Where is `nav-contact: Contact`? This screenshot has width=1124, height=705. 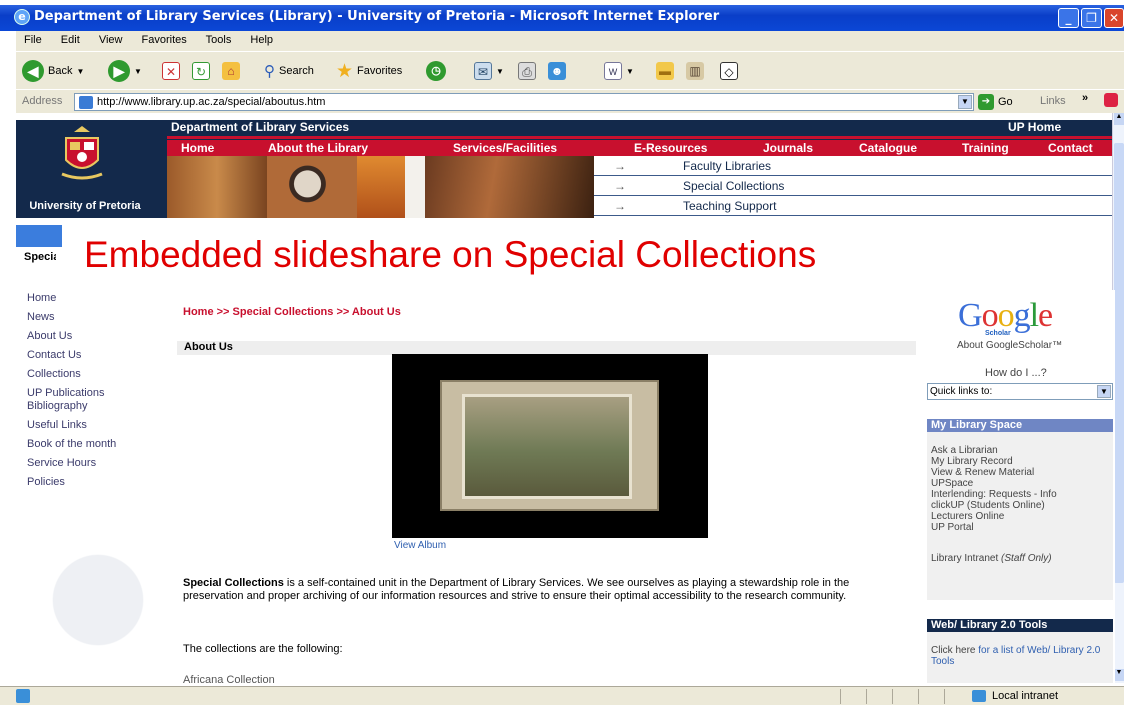 nav-contact: Contact is located at coordinates (1070, 148).